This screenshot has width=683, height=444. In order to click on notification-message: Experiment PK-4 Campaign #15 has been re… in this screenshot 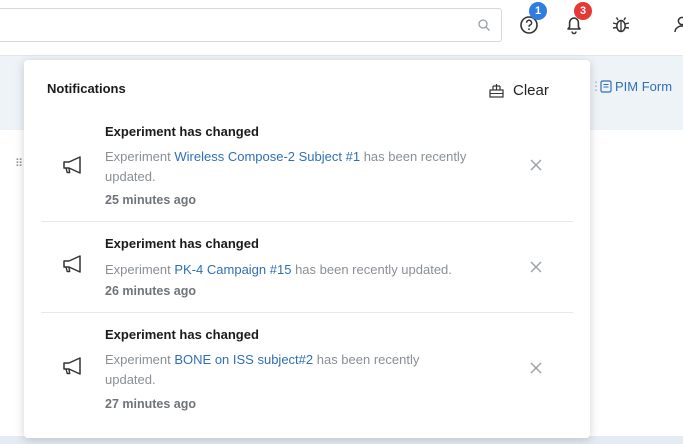, I will do `click(295, 270)`.